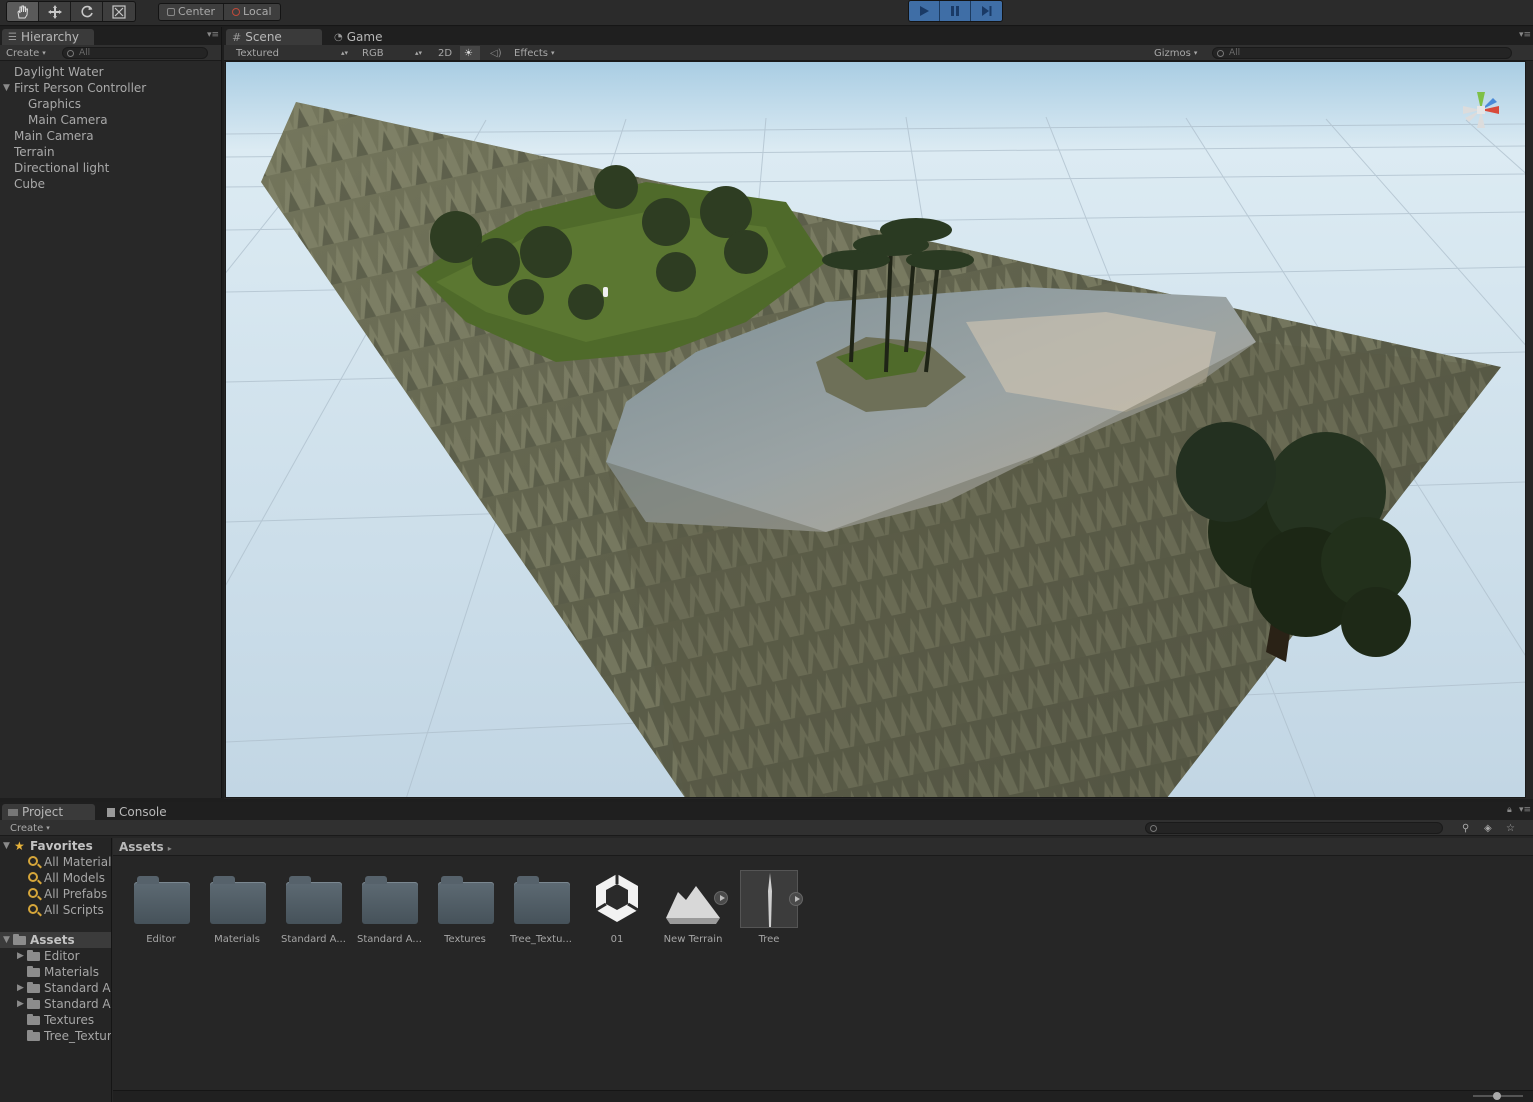 This screenshot has height=1102, width=1533. Describe the element at coordinates (532, 53) in the screenshot. I see `effects-dropdown: Effects ▾` at that location.